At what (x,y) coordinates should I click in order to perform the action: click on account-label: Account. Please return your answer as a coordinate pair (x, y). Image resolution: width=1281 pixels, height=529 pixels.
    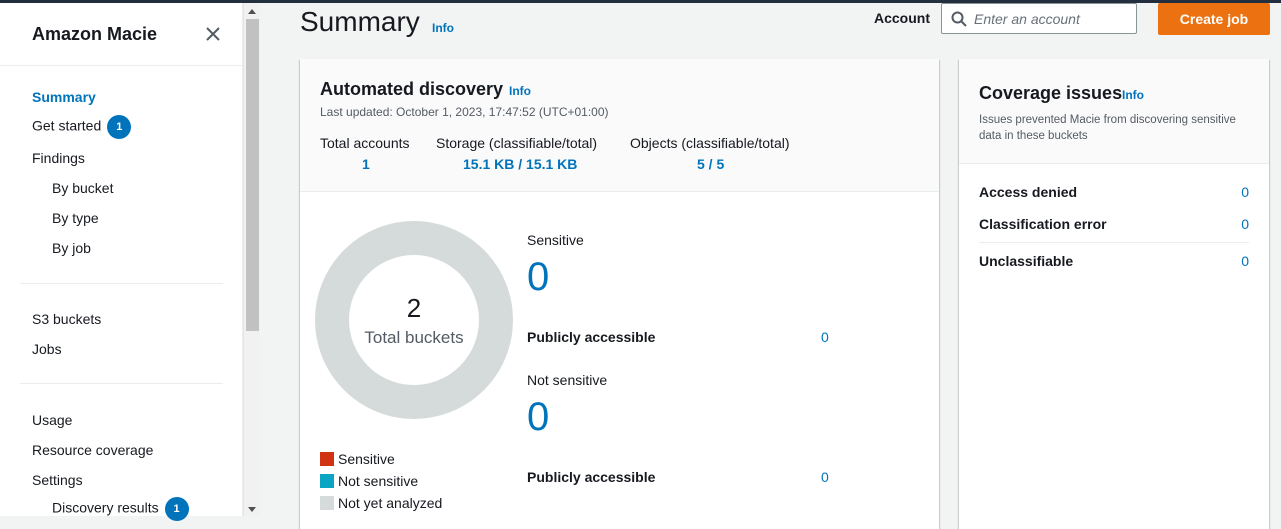
    Looking at the image, I should click on (902, 18).